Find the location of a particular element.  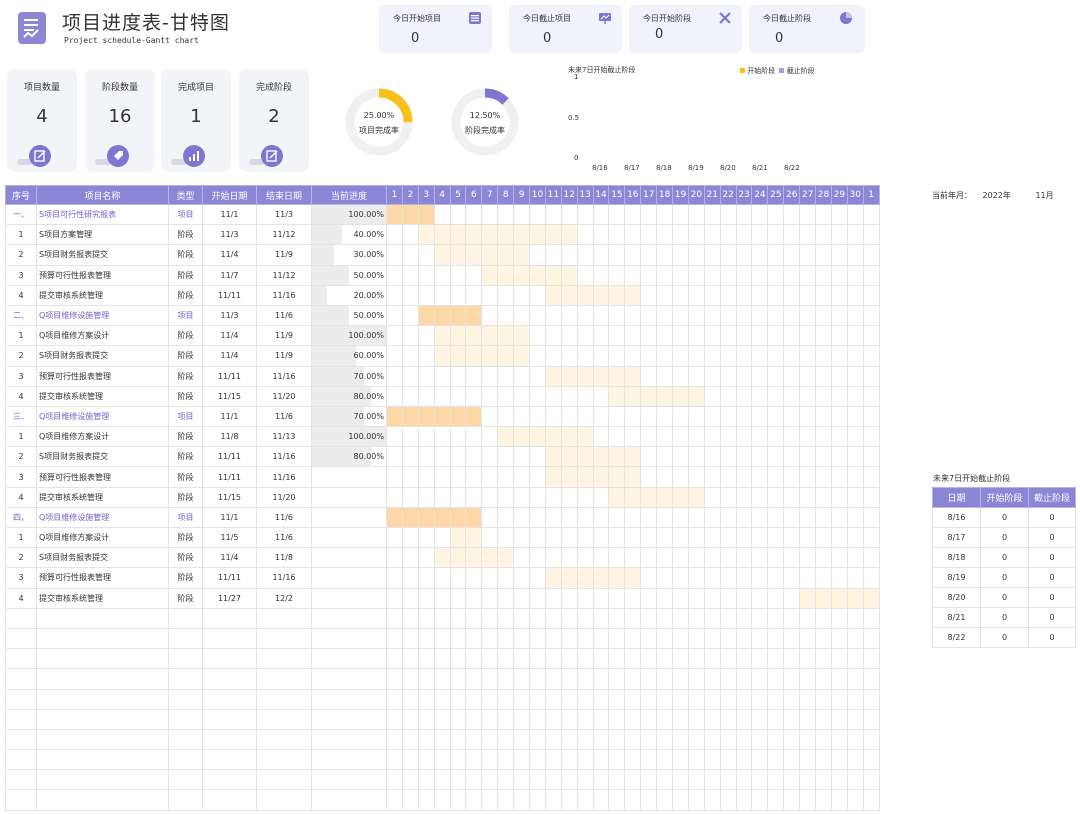

day-header: 28 is located at coordinates (823, 195).